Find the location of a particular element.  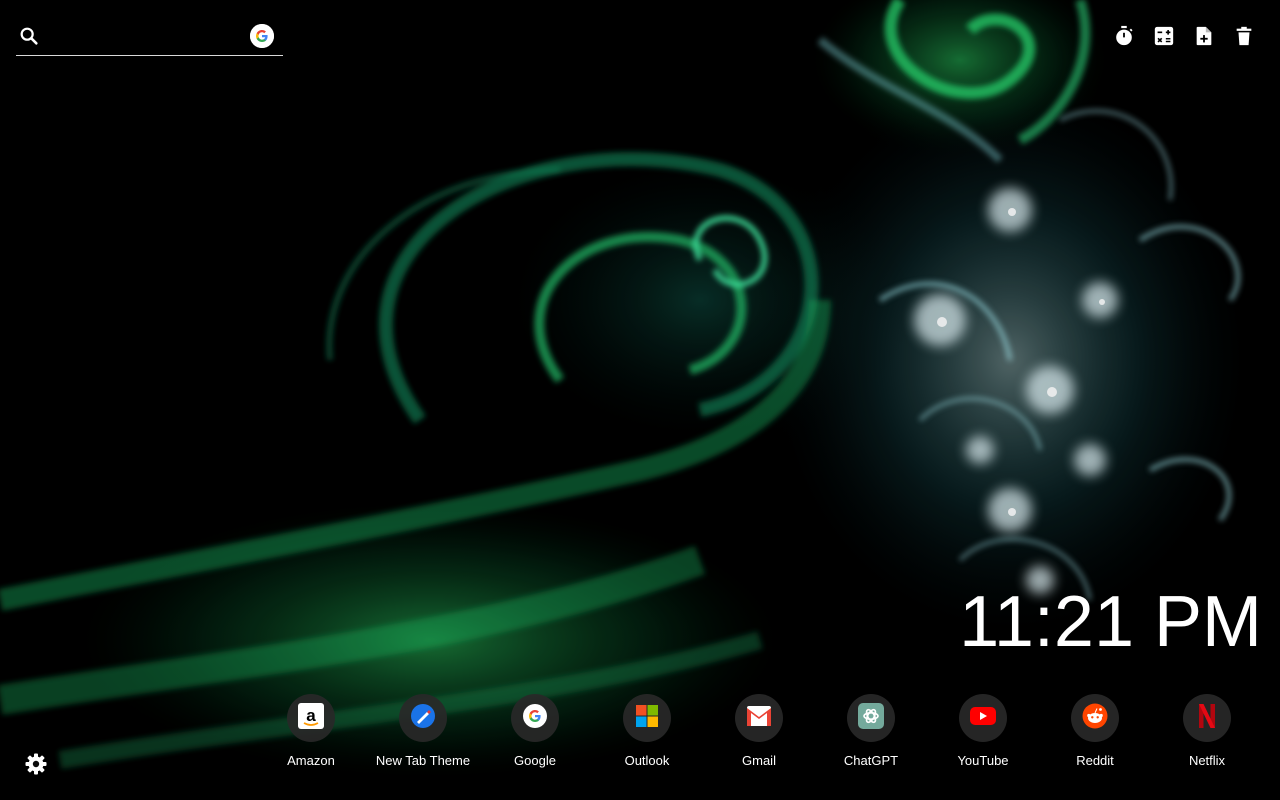

shortcut-amazon: a Amazon is located at coordinates (311, 731).